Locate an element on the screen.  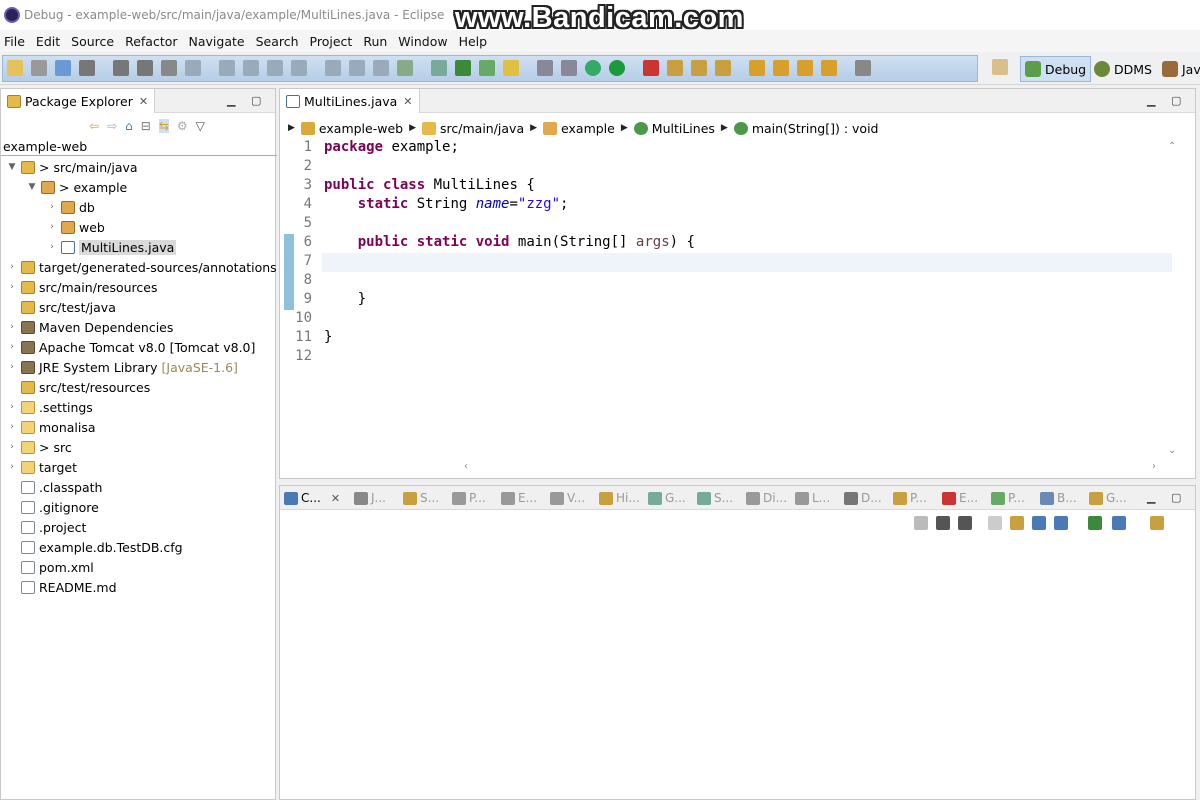
resume-icon is located at coordinates (193, 68).